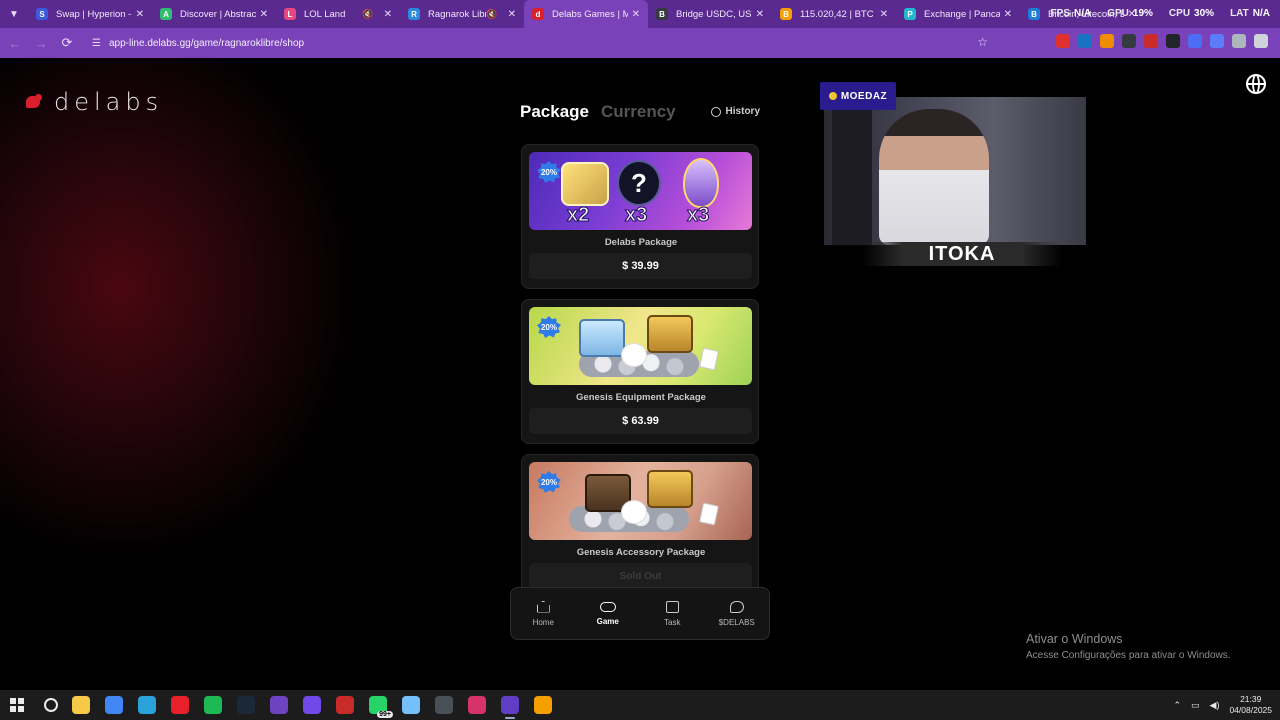 The height and width of the screenshot is (720, 1280). What do you see at coordinates (17, 705) in the screenshot?
I see `windows-start-icon` at bounding box center [17, 705].